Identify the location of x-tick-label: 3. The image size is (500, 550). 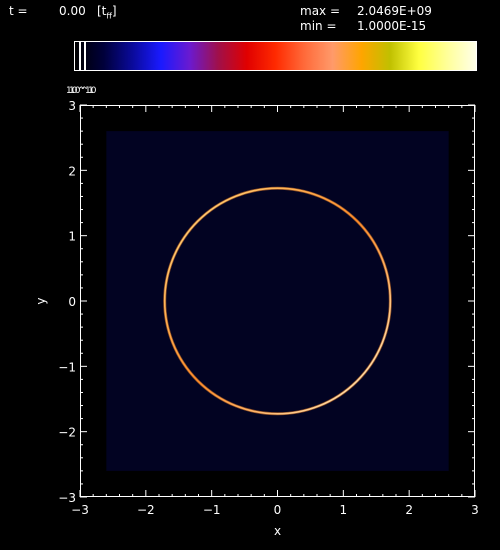
(475, 510).